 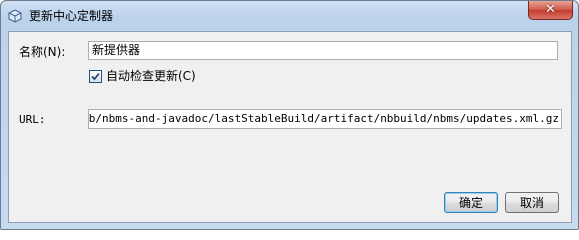 I want to click on checkmark-icon, so click(x=95, y=76).